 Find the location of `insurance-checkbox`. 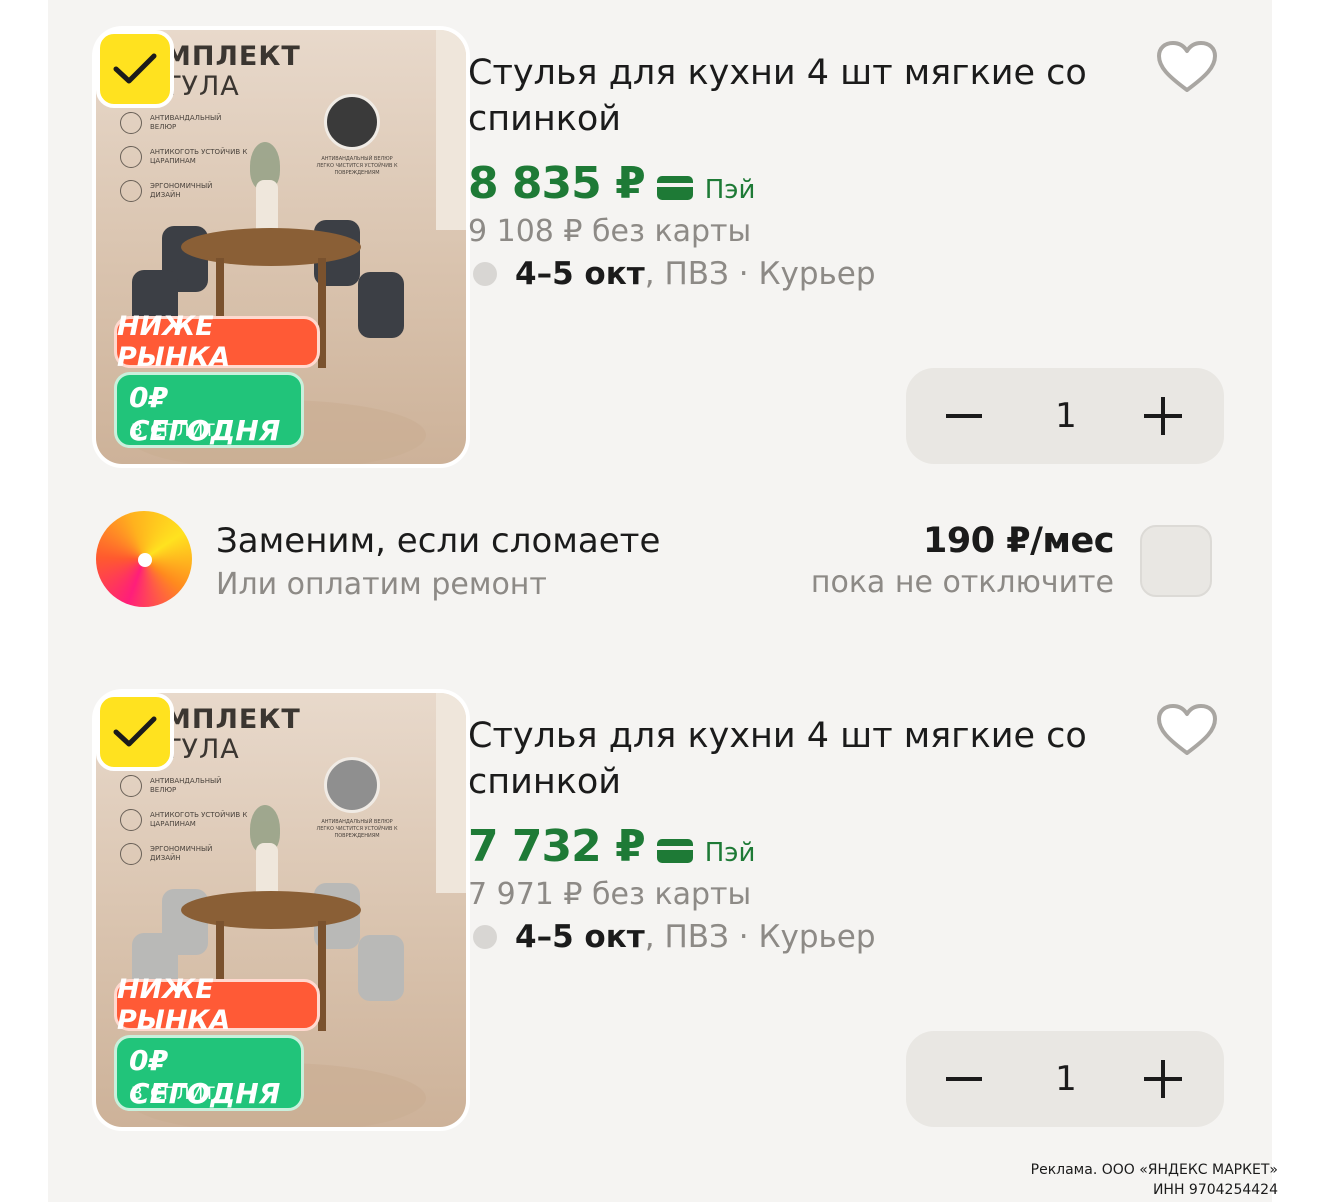

insurance-checkbox is located at coordinates (1176, 561).